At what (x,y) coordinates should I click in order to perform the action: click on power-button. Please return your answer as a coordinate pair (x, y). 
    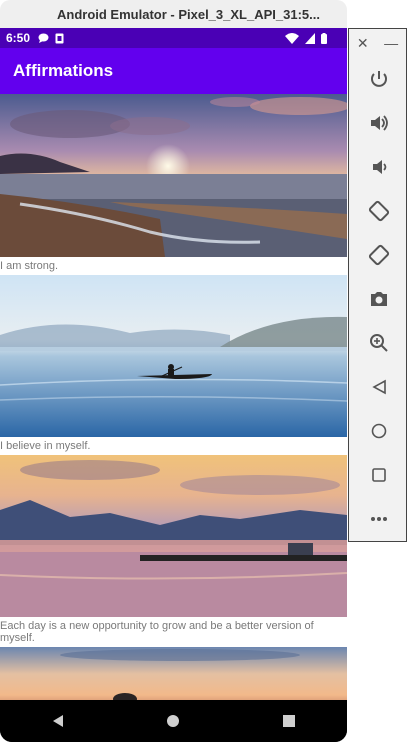
    Looking at the image, I should click on (378, 79).